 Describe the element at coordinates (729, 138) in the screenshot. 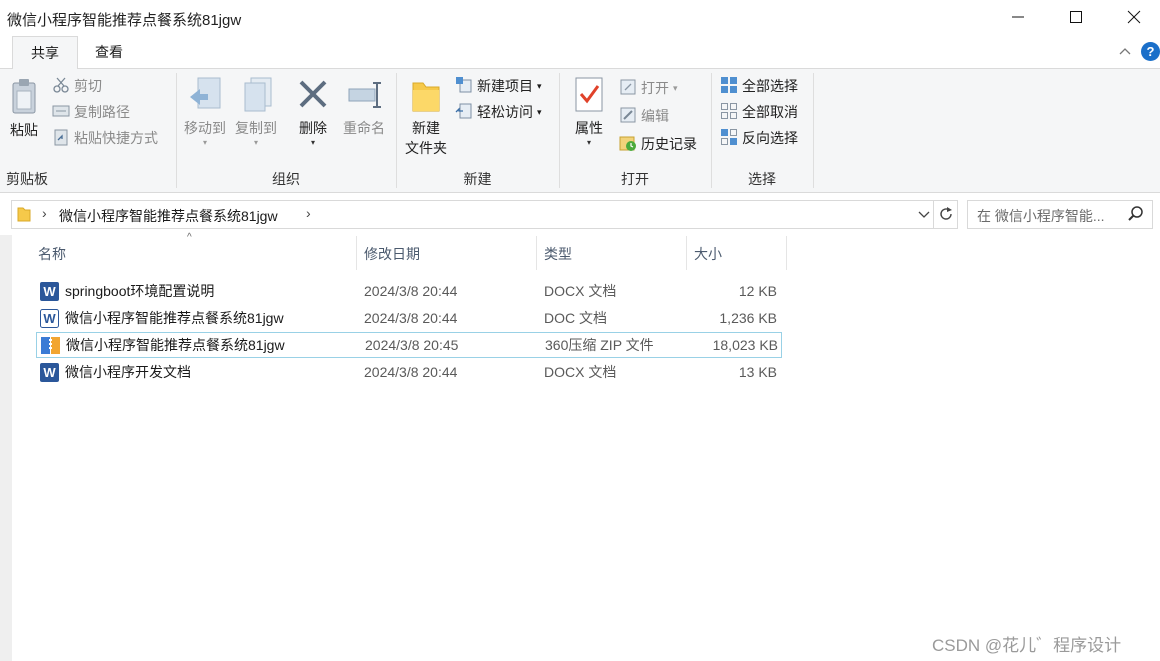

I see `invert-selection-icon` at that location.